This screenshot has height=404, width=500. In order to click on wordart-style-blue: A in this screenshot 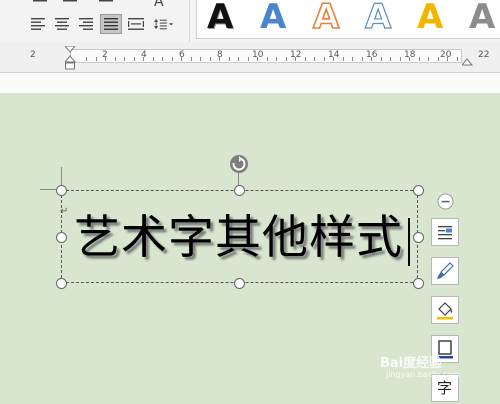, I will do `click(273, 18)`.